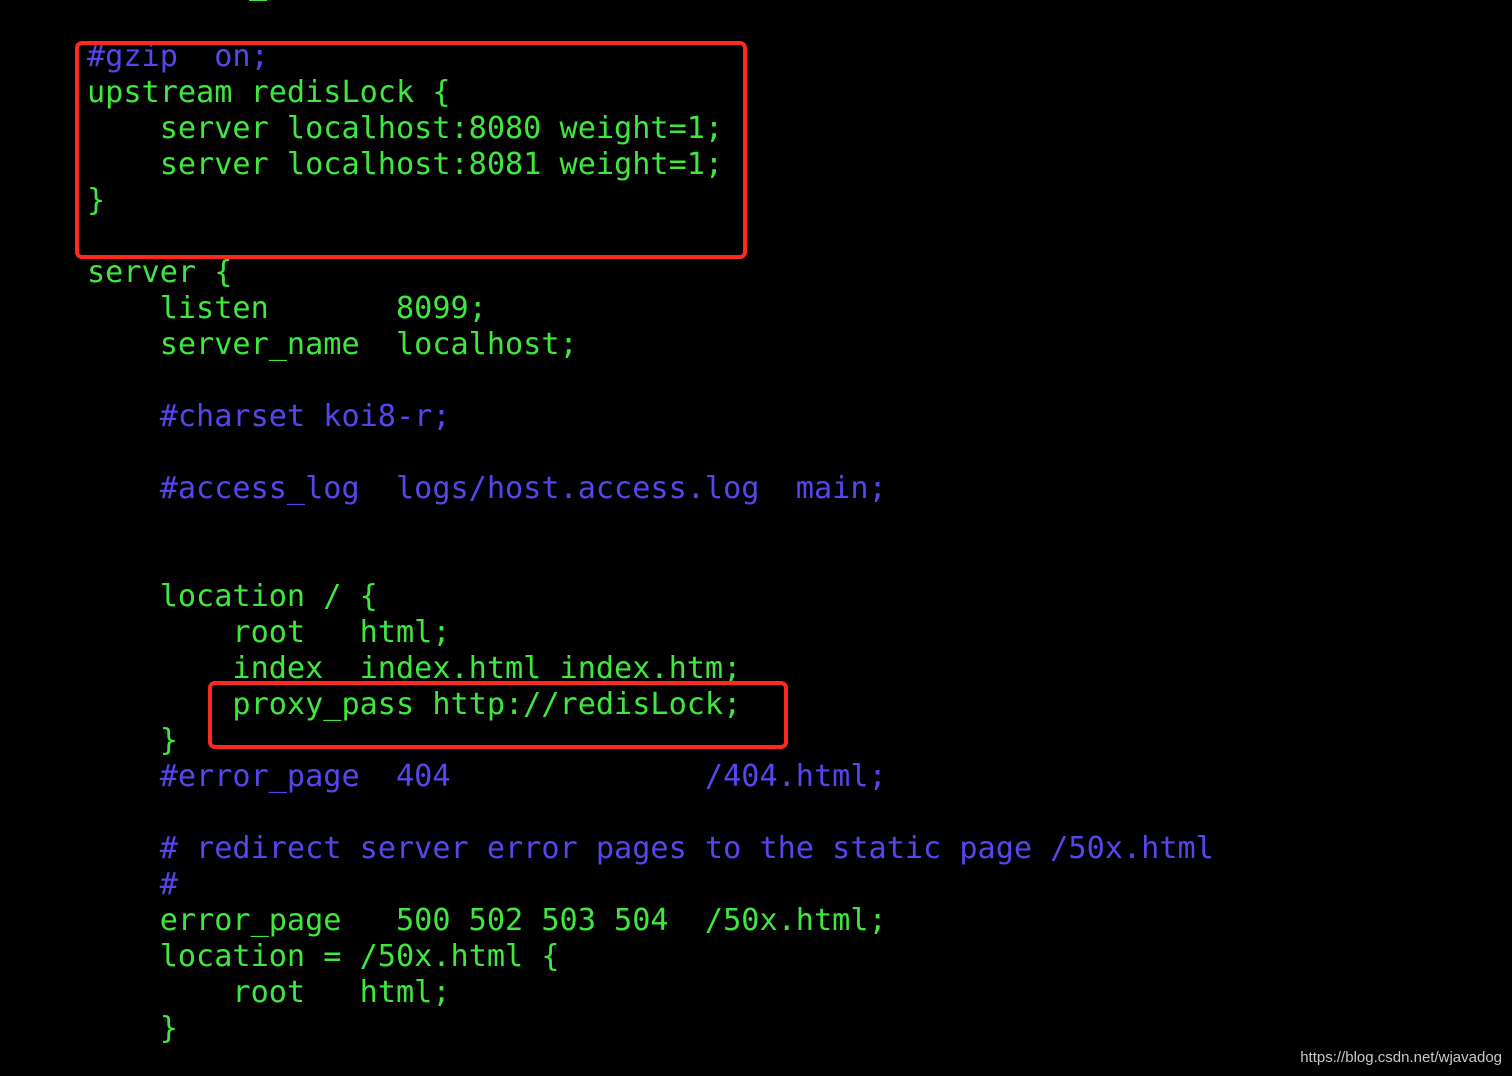 This screenshot has height=1076, width=1512. I want to click on comment-line: #charset koi8-r;, so click(269, 416).